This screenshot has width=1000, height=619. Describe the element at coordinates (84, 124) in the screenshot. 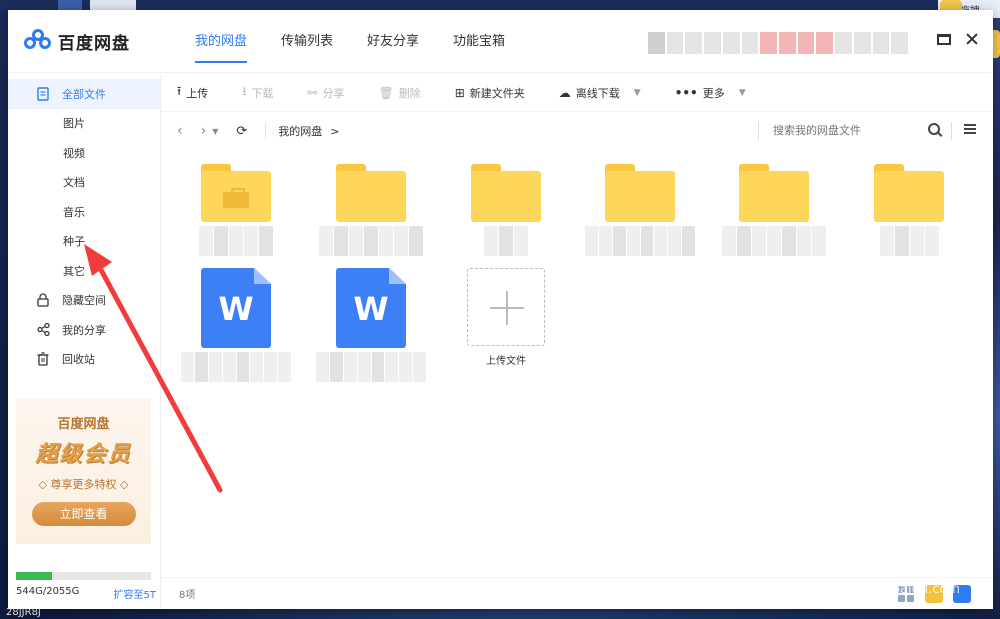

I see `sidebar-item-images: 图片` at that location.